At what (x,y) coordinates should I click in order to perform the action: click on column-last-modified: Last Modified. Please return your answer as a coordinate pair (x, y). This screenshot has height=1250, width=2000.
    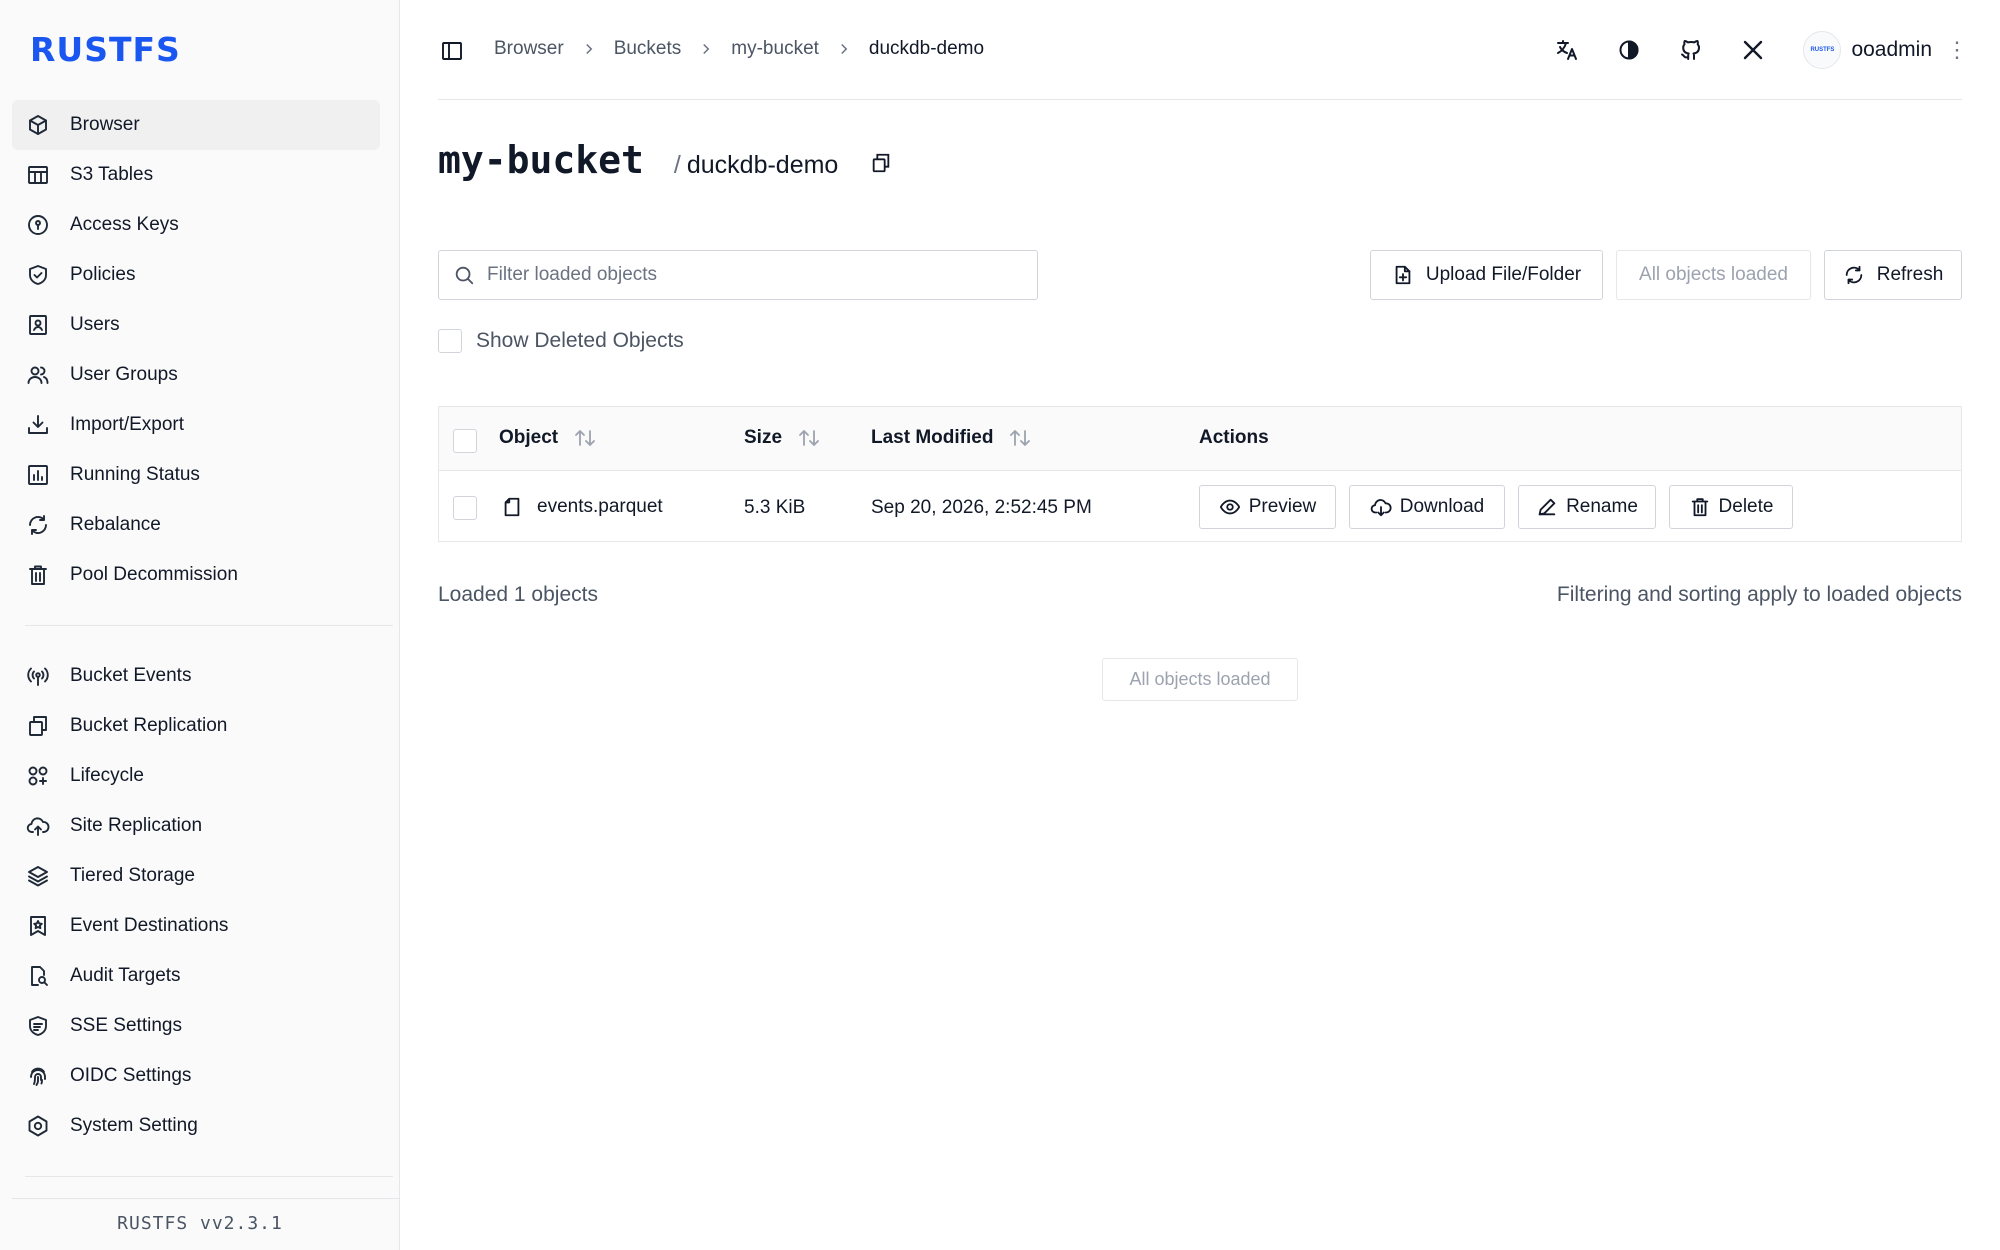
    Looking at the image, I should click on (952, 438).